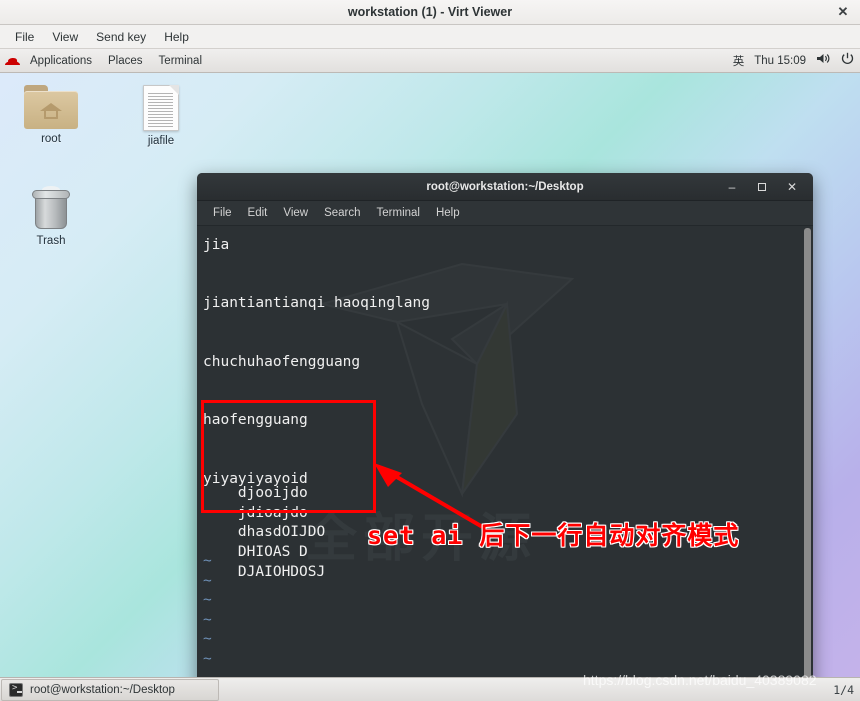  What do you see at coordinates (51, 208) in the screenshot?
I see `trash-icon` at bounding box center [51, 208].